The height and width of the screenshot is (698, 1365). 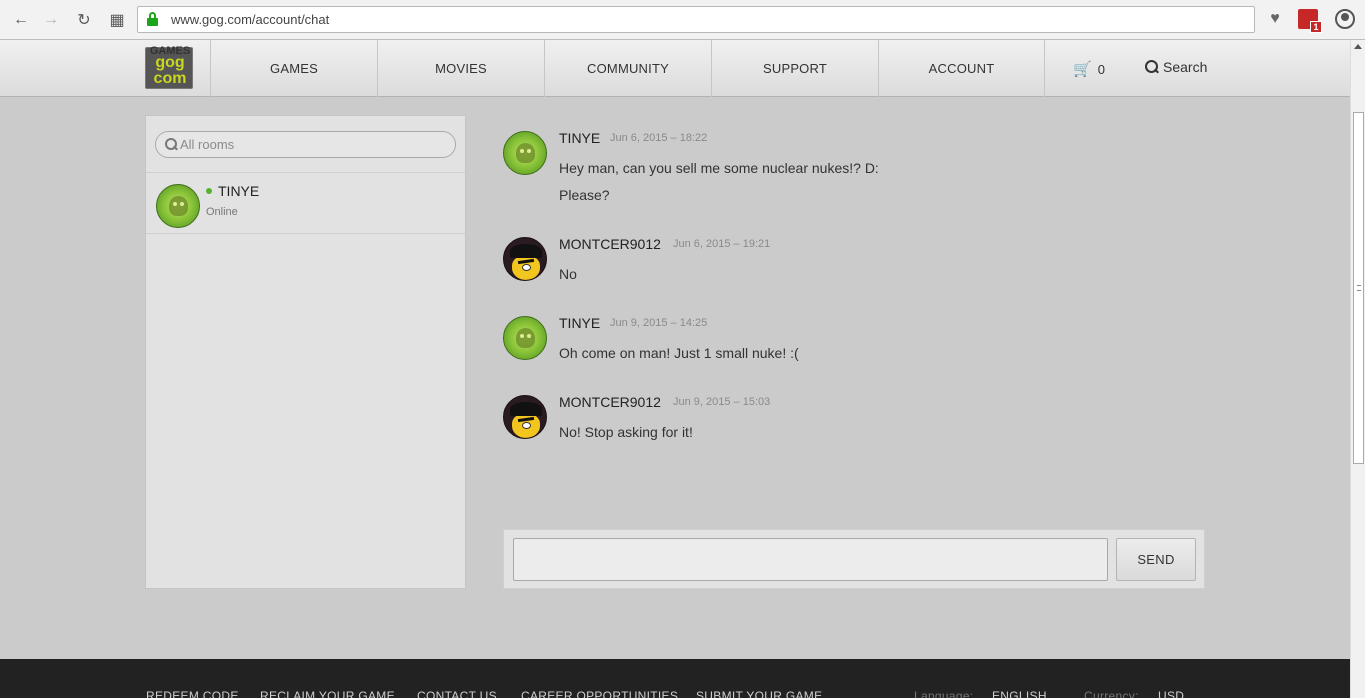 I want to click on cart-icon: 🛒, so click(x=1082, y=69).